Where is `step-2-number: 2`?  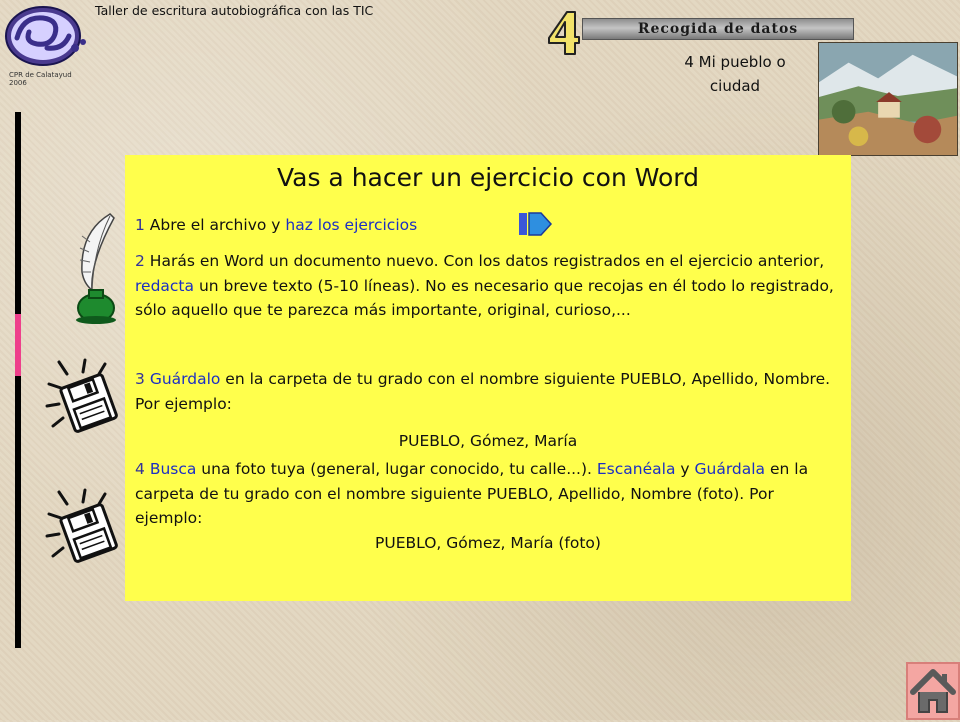
step-2-number: 2 is located at coordinates (140, 261).